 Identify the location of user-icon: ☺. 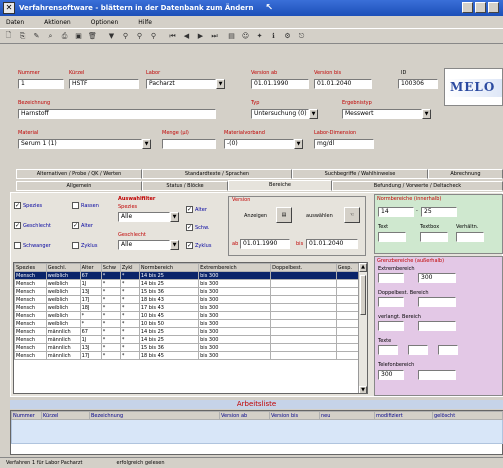
(245, 36).